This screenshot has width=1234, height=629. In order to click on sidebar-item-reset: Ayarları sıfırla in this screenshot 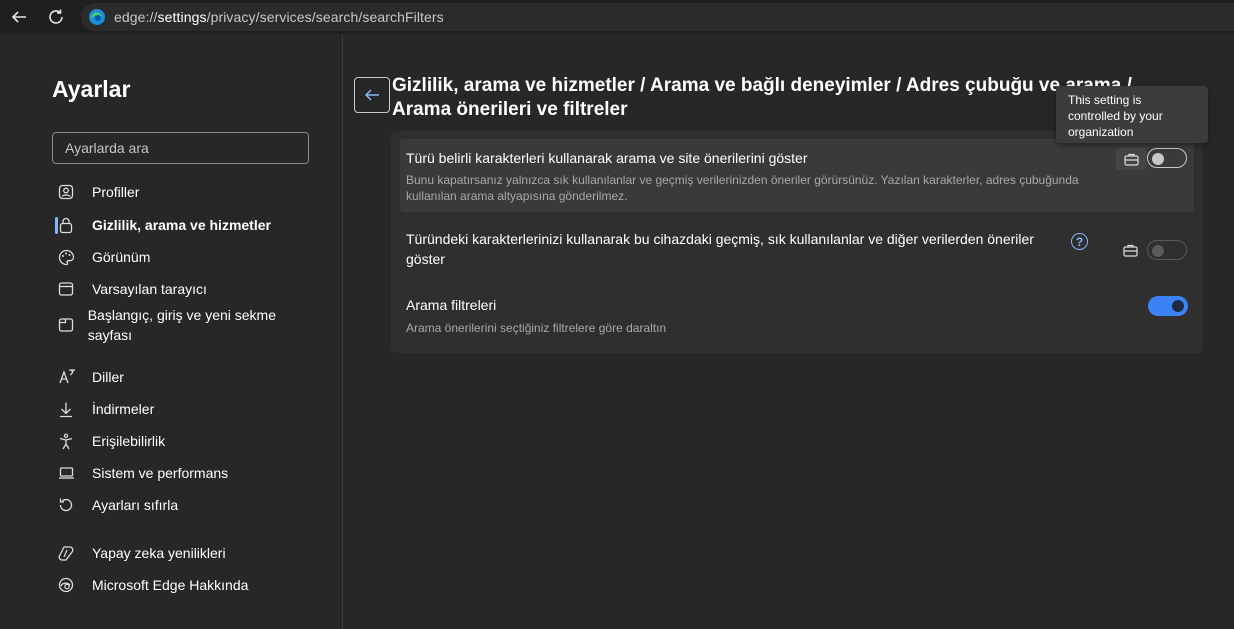, I will do `click(188, 505)`.